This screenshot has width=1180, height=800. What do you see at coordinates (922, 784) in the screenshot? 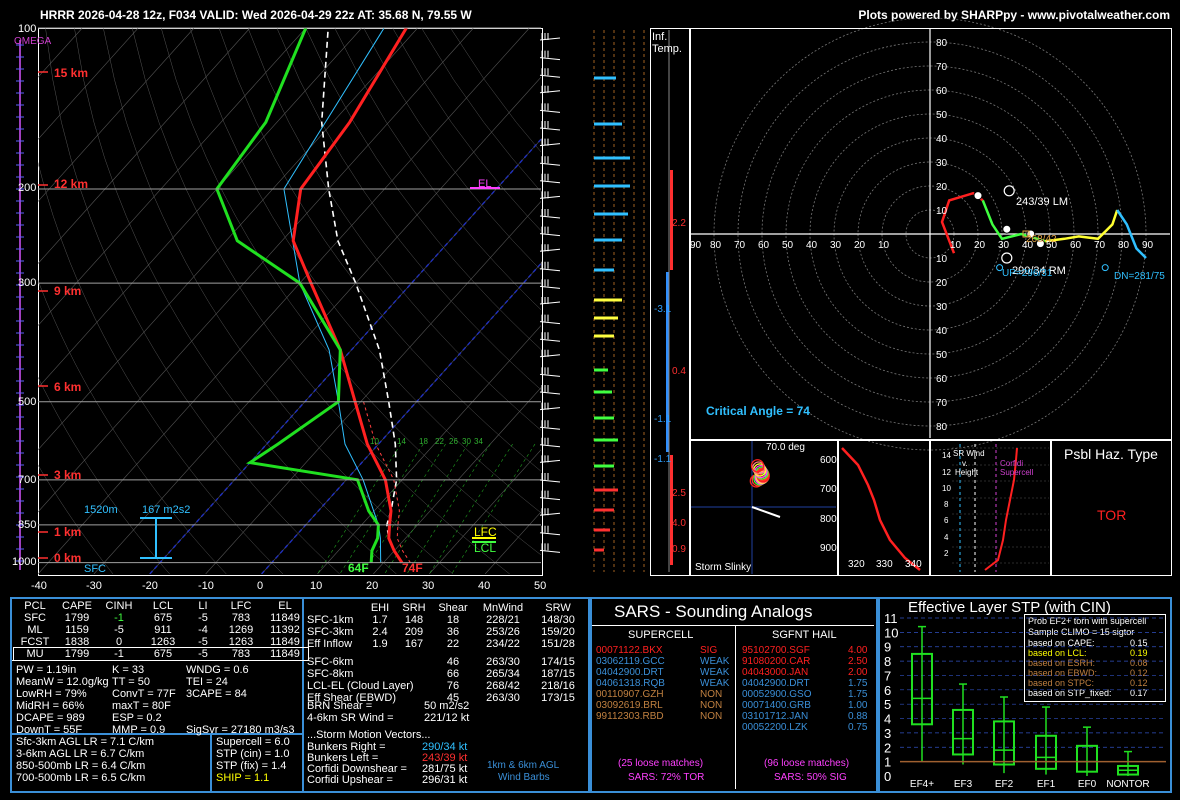
I see `stp-category-label: EF4+` at bounding box center [922, 784].